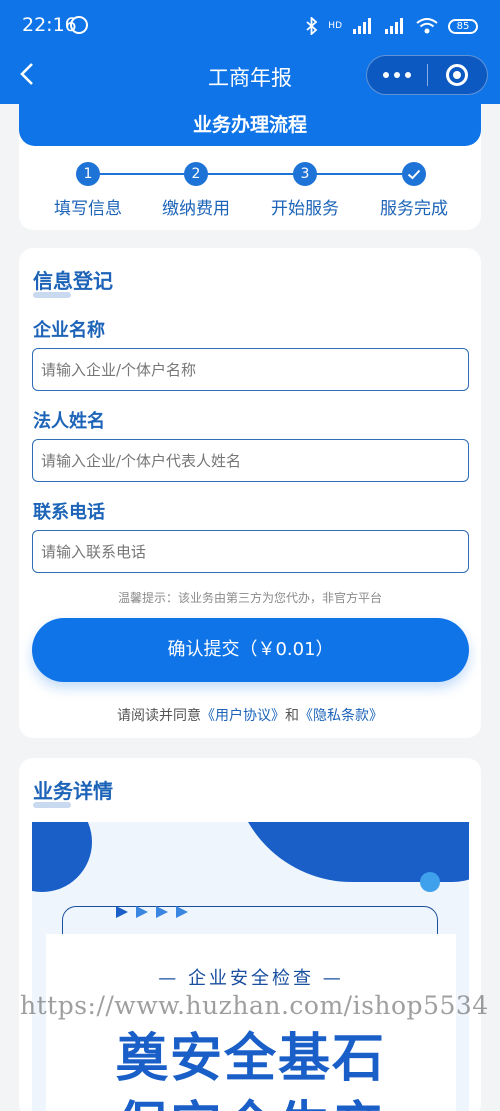 This screenshot has height=1111, width=500. What do you see at coordinates (292, 716) in the screenshot?
I see `agree-and: 和` at bounding box center [292, 716].